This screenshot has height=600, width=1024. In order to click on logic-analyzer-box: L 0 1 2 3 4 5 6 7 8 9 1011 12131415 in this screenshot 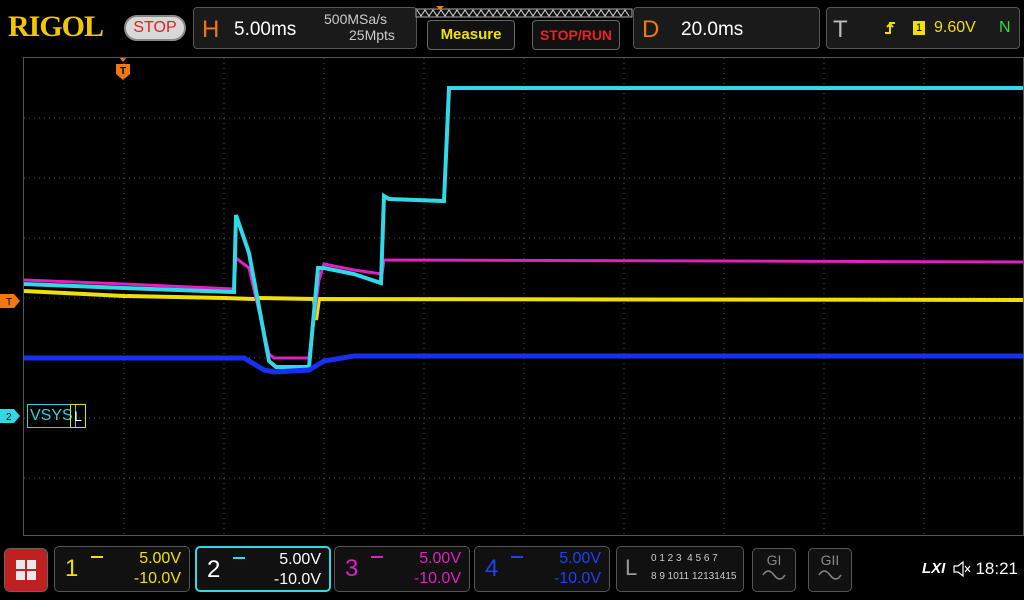, I will do `click(680, 569)`.